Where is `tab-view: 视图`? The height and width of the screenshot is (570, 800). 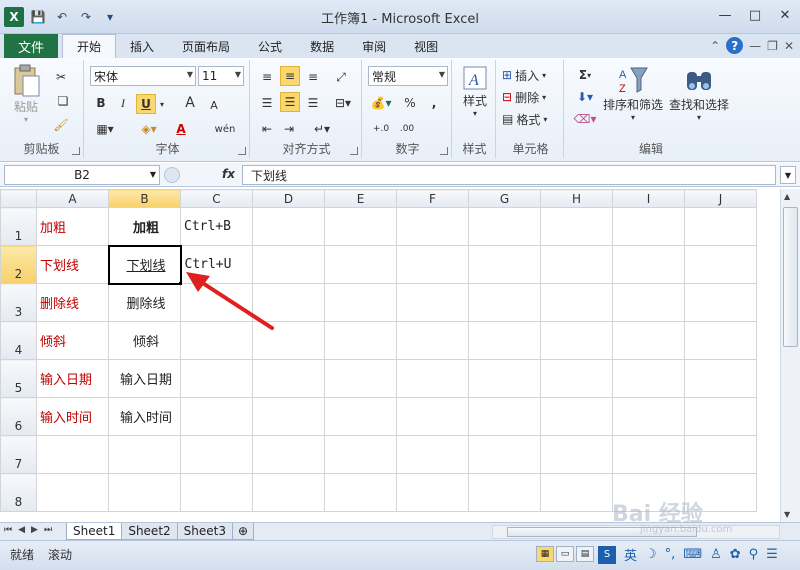
tab-view: 视图 is located at coordinates (426, 46).